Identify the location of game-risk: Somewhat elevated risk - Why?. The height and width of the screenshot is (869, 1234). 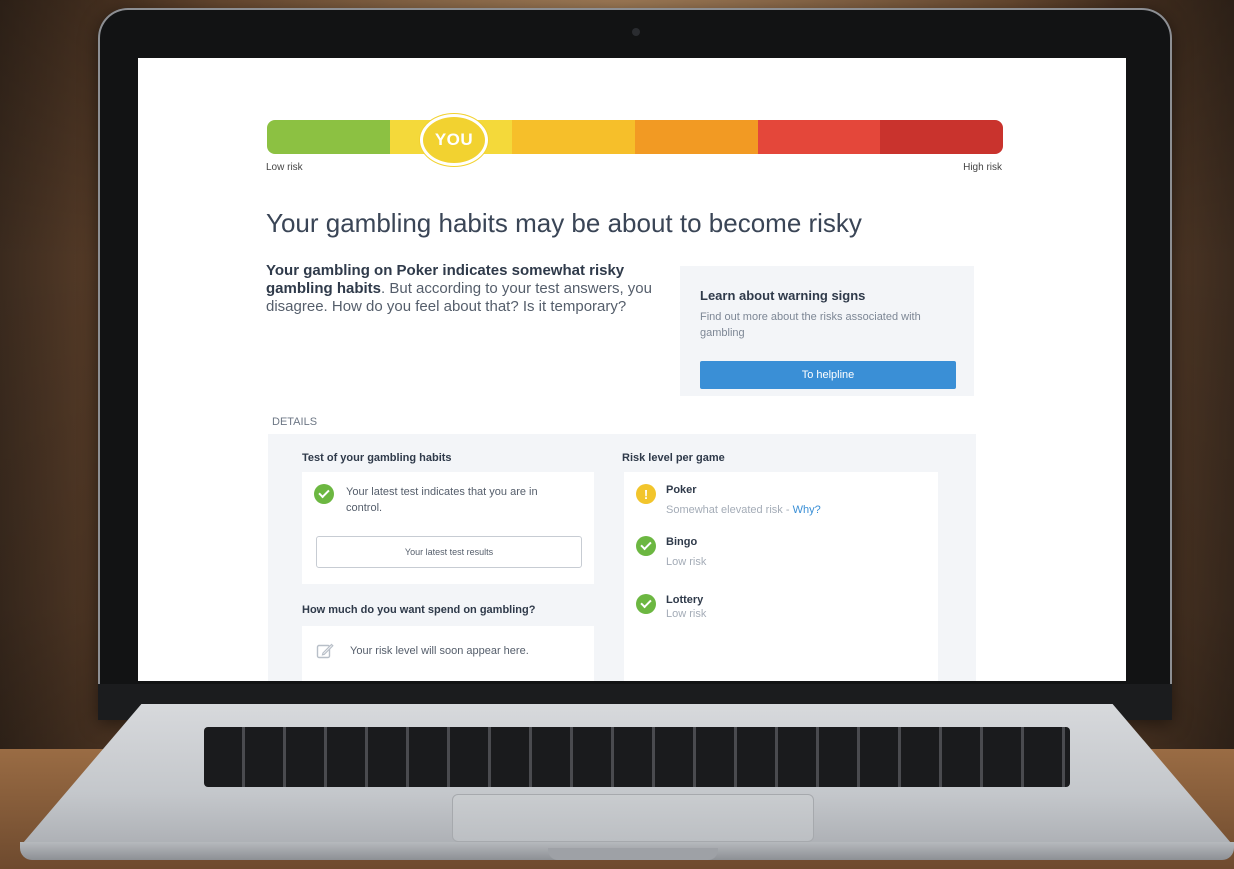
(743, 510).